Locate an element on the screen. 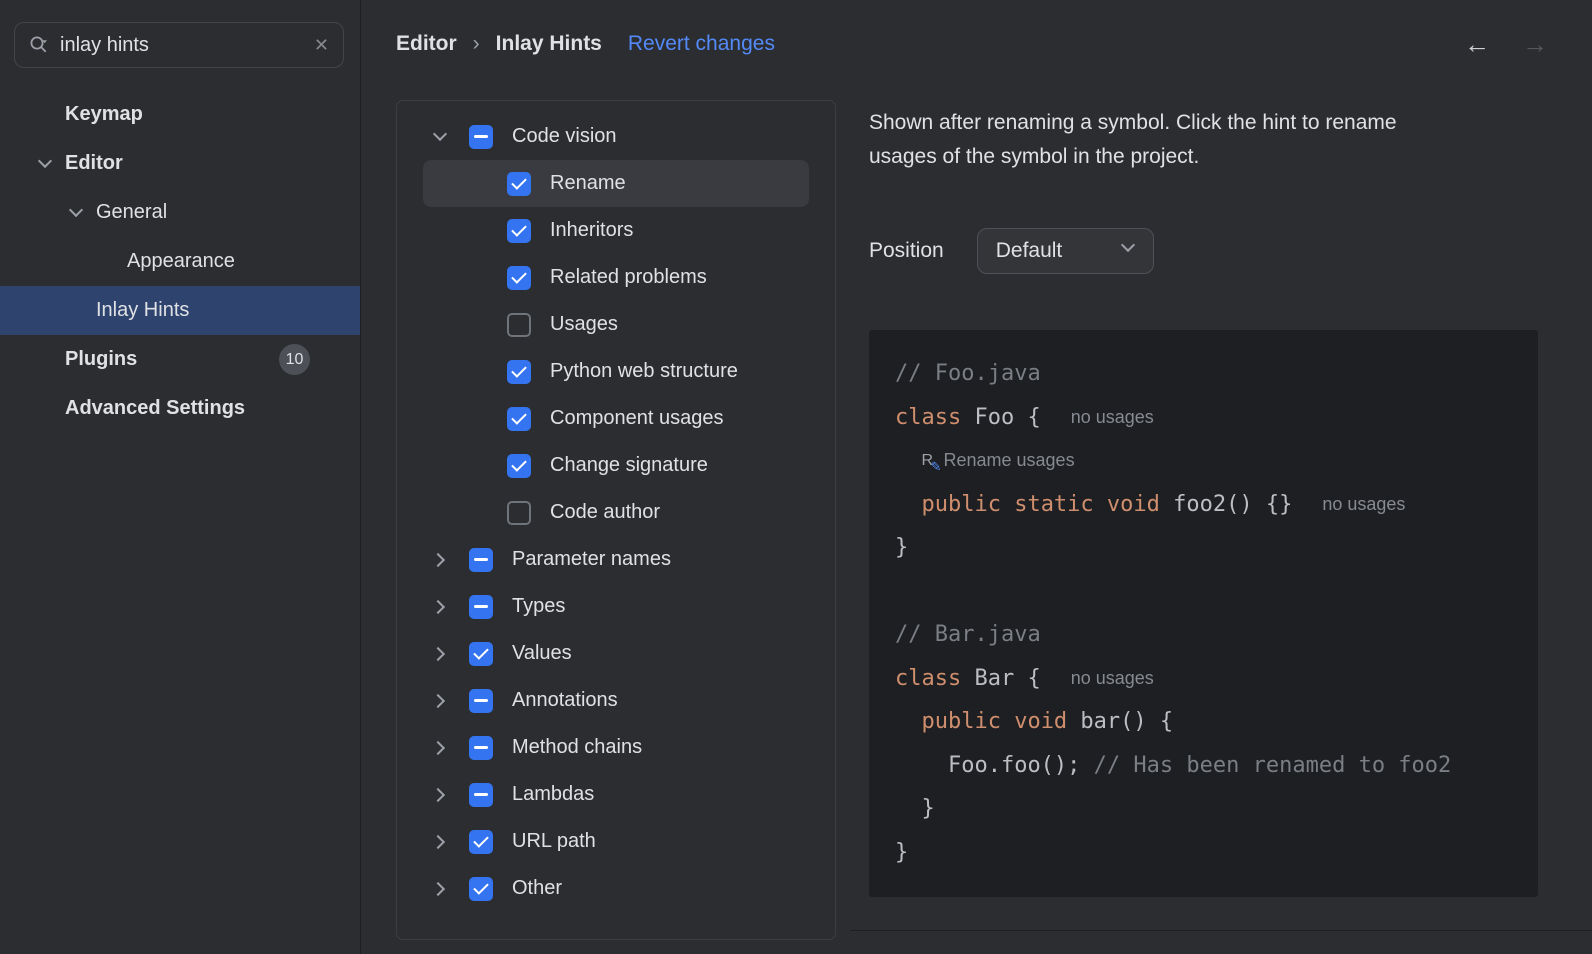  checkbox-url-path is located at coordinates (481, 841).